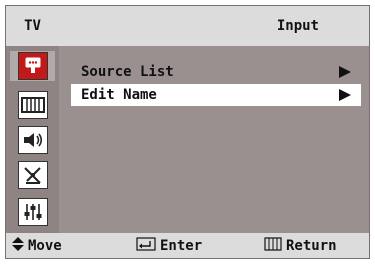 Image resolution: width=375 pixels, height=264 pixels. Describe the element at coordinates (187, 26) in the screenshot. I see `title-bar: TV Input` at that location.